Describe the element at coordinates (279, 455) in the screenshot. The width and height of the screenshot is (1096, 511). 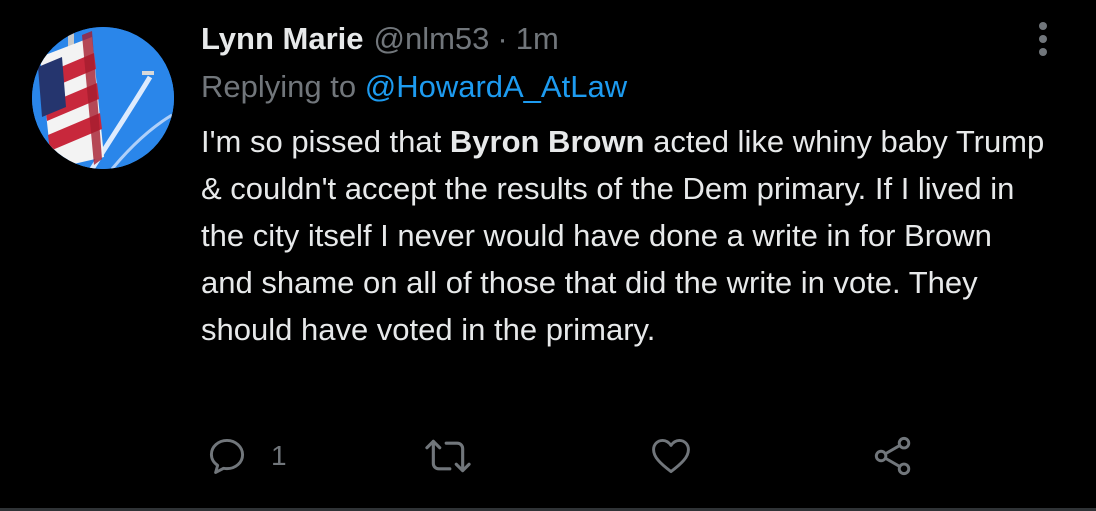
I see `reply-count: 1` at that location.